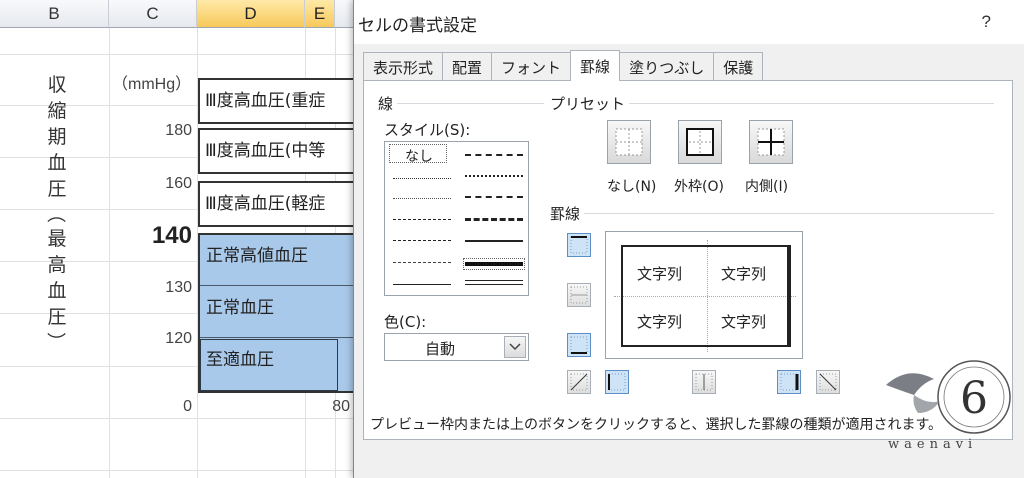 Image resolution: width=1024 pixels, height=478 pixels. I want to click on vertical-label-char: 期, so click(57, 137).